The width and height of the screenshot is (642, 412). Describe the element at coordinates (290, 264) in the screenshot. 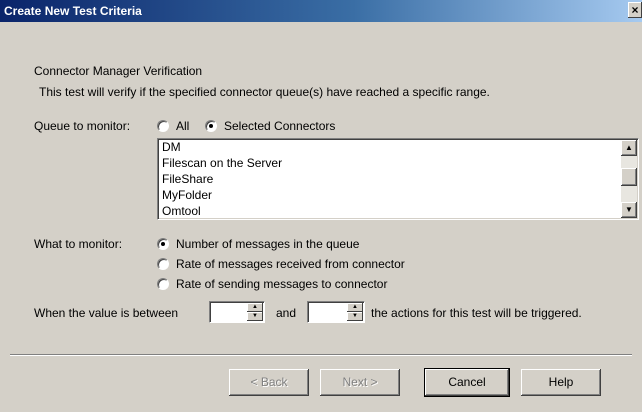

I see `radio-rate-received-label: Rate of messages received from connector` at that location.